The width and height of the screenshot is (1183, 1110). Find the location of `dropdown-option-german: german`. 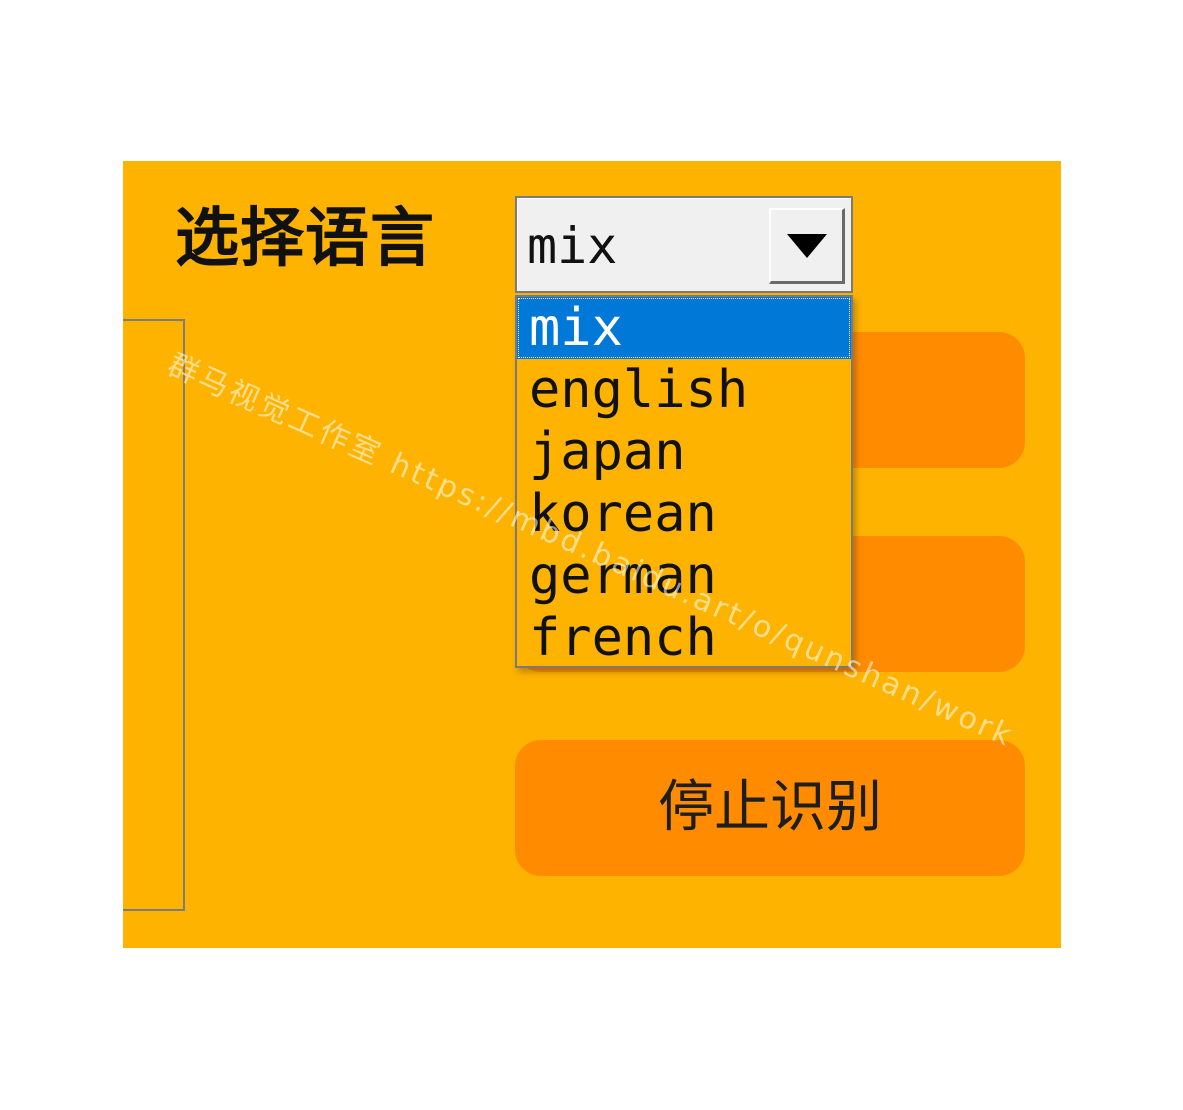

dropdown-option-german: german is located at coordinates (684, 576).